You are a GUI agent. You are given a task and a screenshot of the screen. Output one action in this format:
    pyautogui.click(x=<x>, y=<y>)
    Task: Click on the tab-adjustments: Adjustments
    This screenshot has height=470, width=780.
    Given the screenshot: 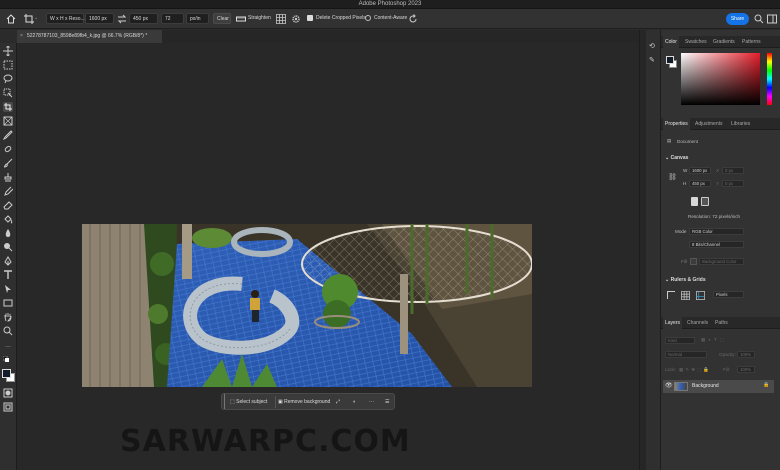 What is the action you would take?
    pyautogui.click(x=709, y=124)
    